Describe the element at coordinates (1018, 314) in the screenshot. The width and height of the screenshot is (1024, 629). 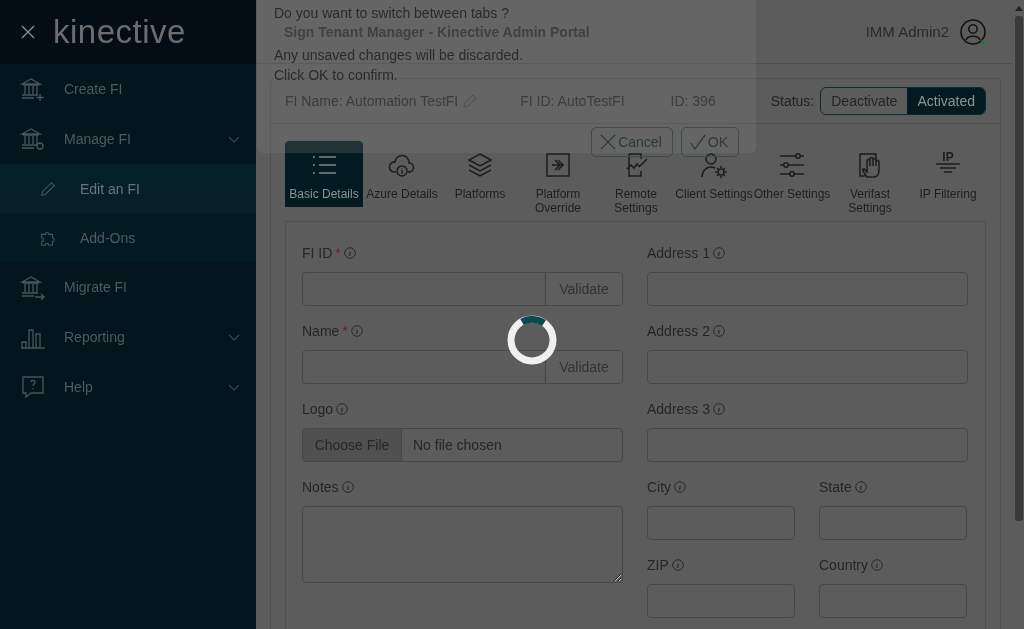
I see `scrollbar` at that location.